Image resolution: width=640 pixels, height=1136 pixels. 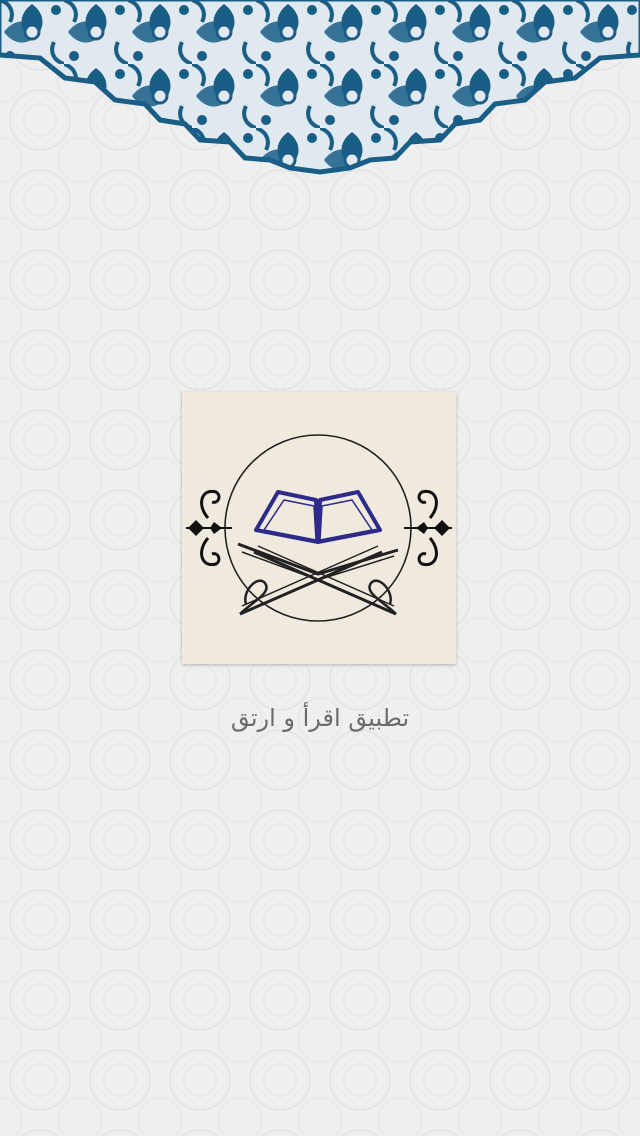 I want to click on quran-on-stand-icon, so click(x=319, y=528).